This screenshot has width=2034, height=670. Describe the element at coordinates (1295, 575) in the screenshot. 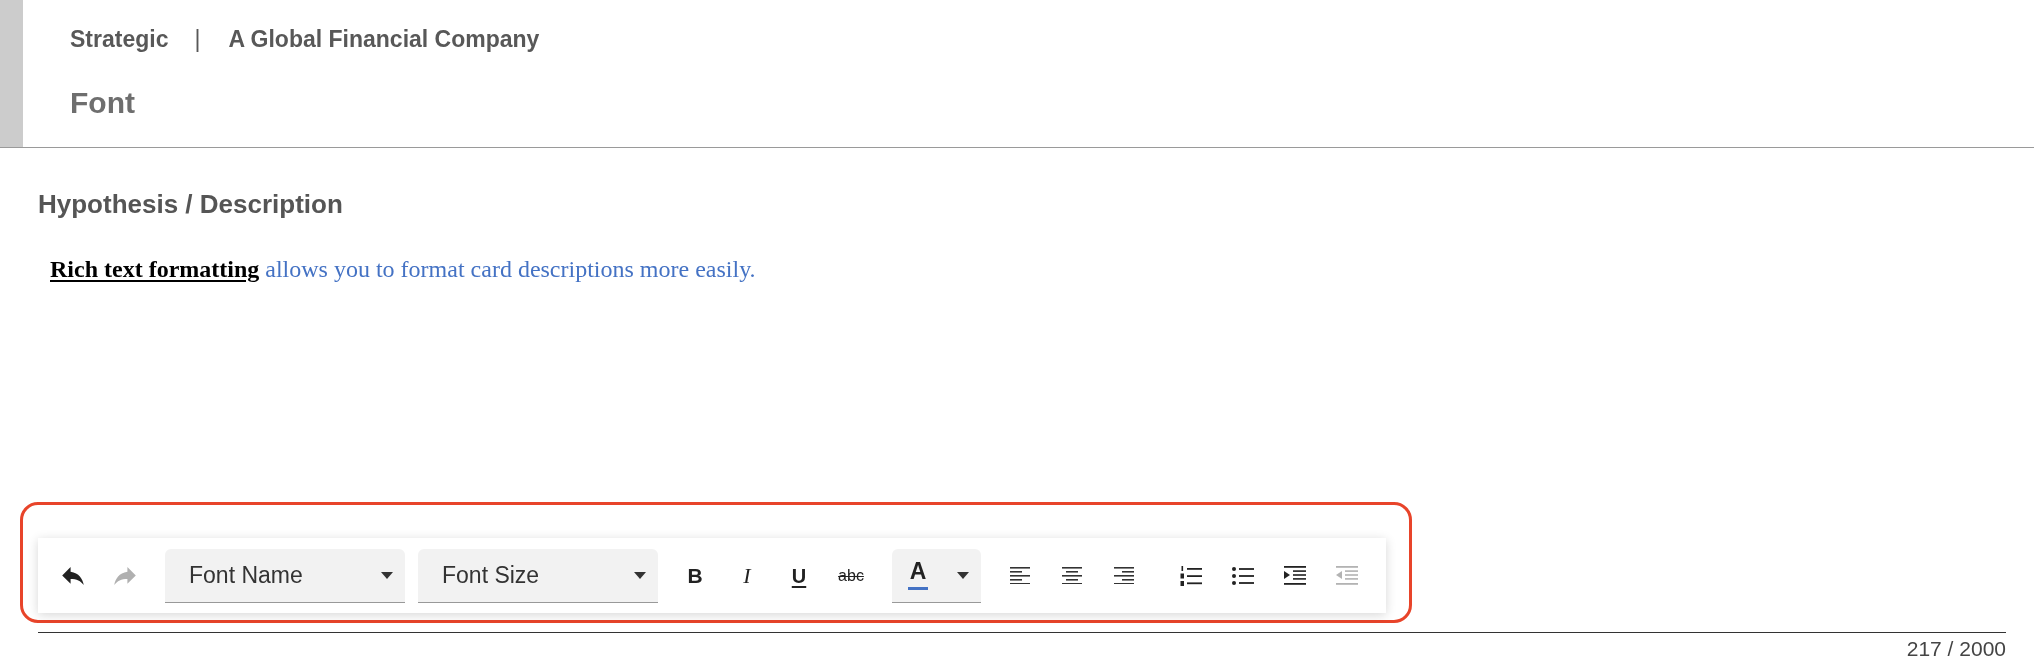

I see `indent-icon` at that location.